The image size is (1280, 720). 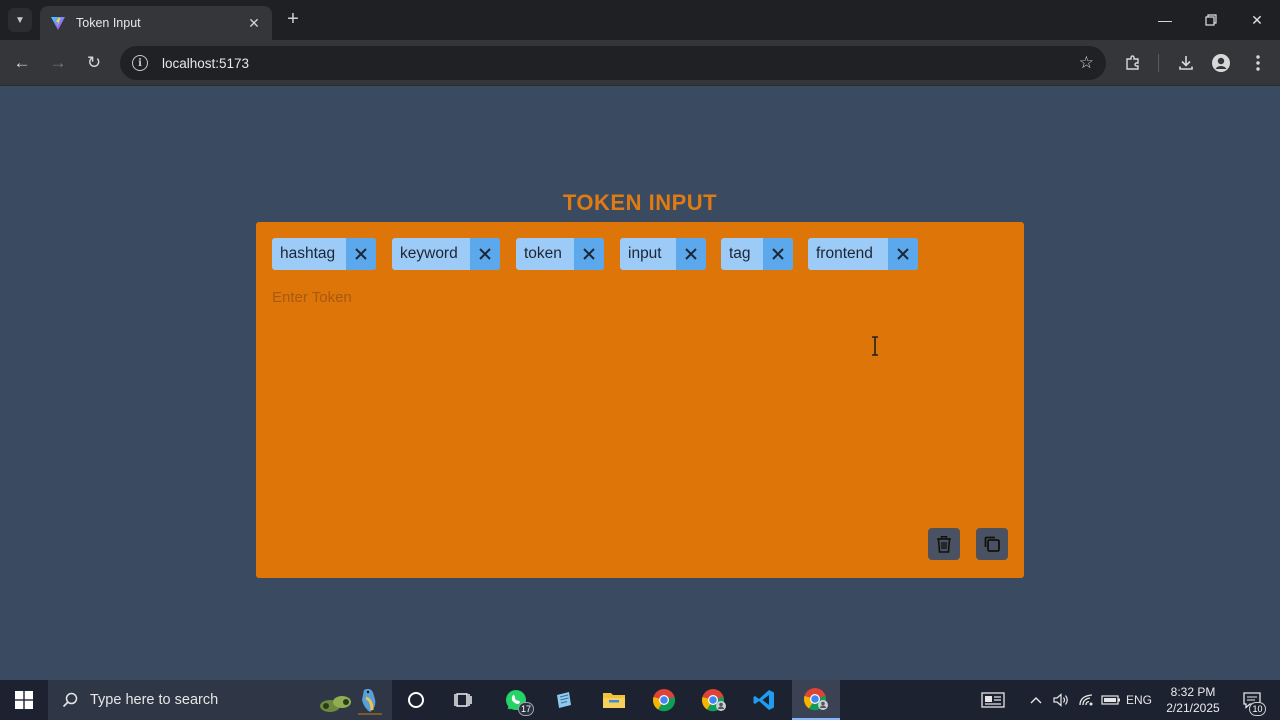 What do you see at coordinates (1193, 700) in the screenshot?
I see `taskbar-clock: 8:32 PM 2/21/2025` at bounding box center [1193, 700].